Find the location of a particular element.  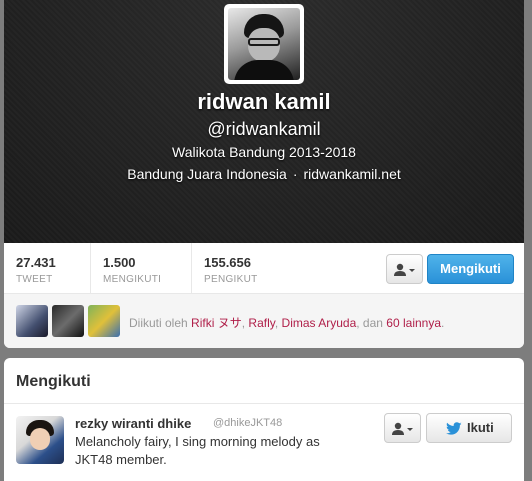

twitter-bird-icon is located at coordinates (454, 428).